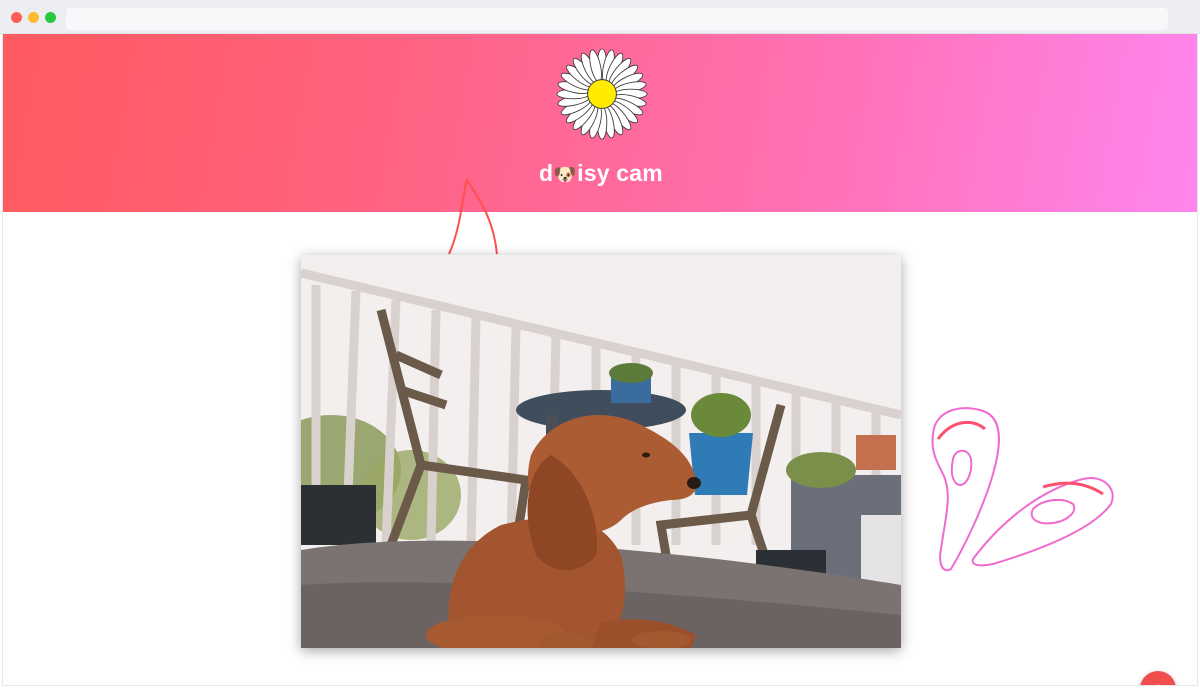  Describe the element at coordinates (620, 173) in the screenshot. I see `site-title-suffix: isy cam` at that location.